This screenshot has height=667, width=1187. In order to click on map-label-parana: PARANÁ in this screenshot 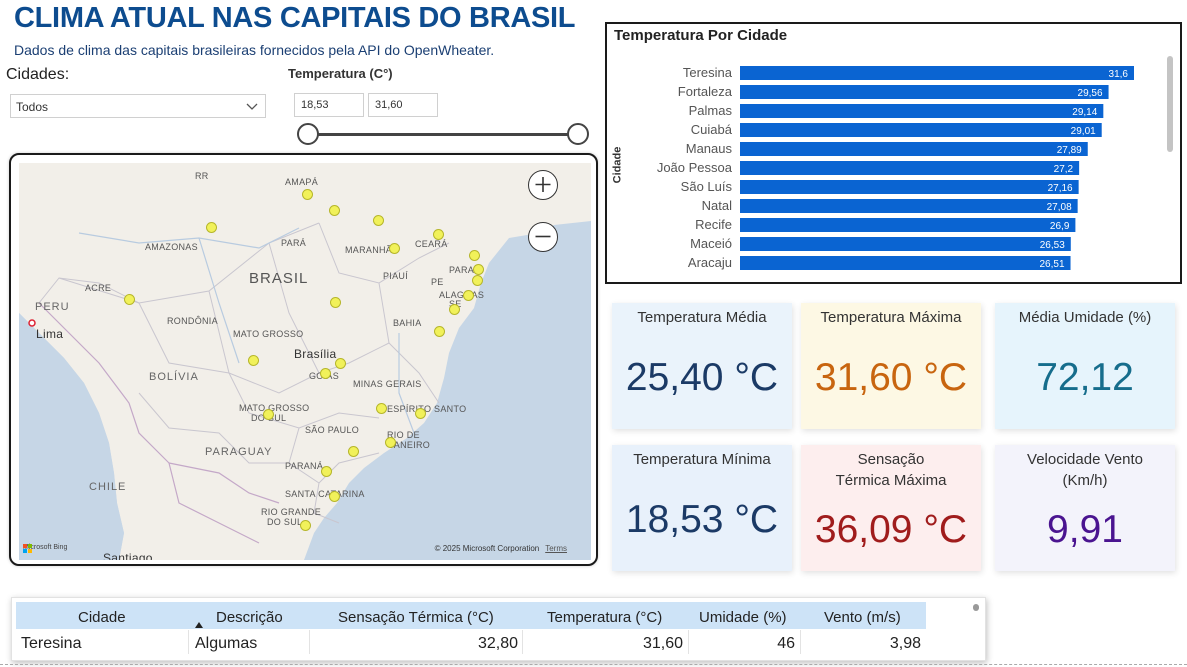, I will do `click(304, 466)`.